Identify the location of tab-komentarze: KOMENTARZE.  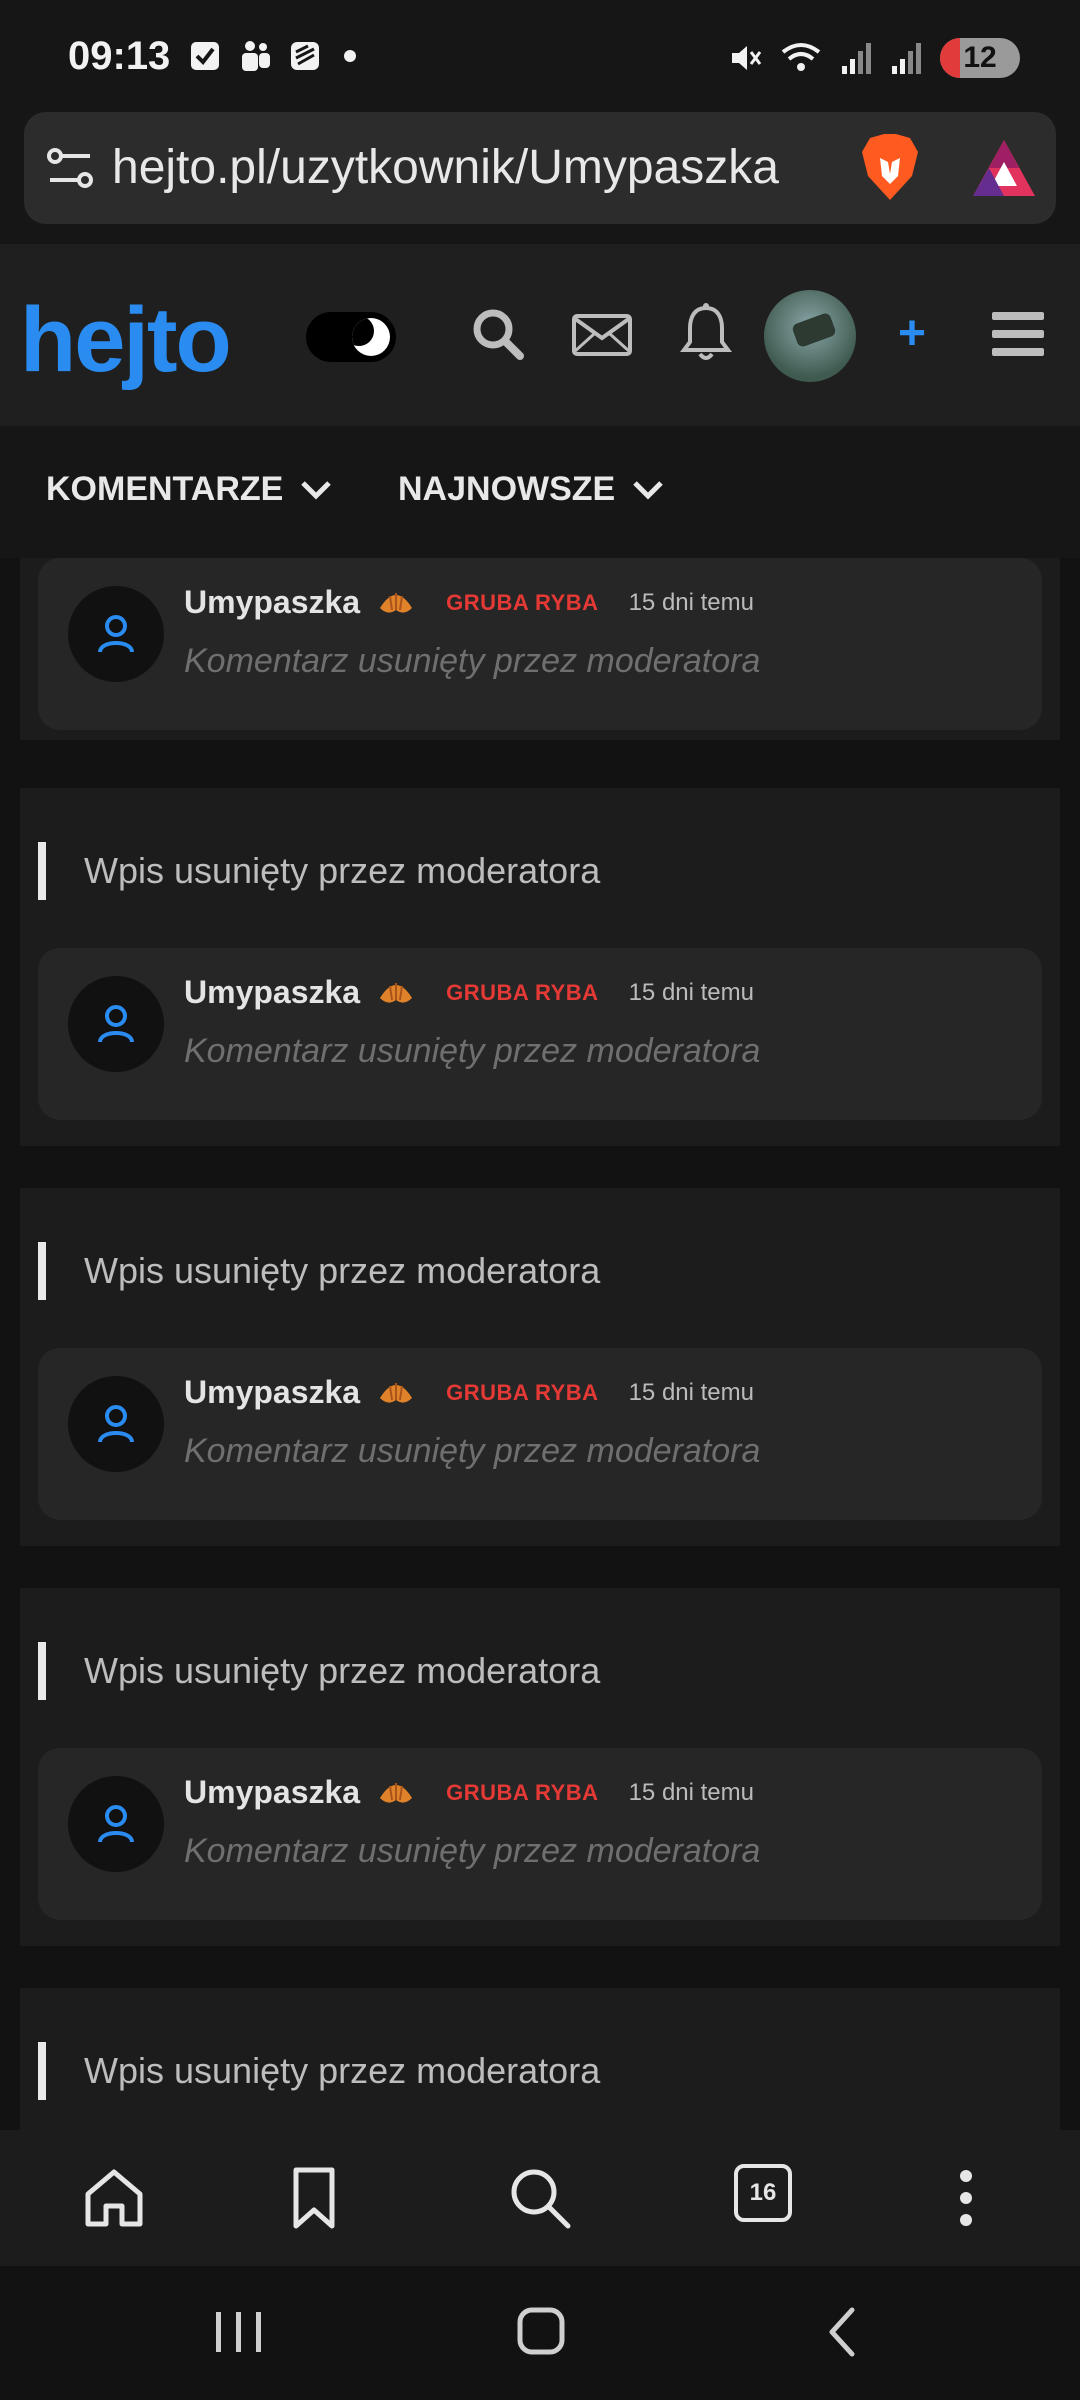
(189, 489).